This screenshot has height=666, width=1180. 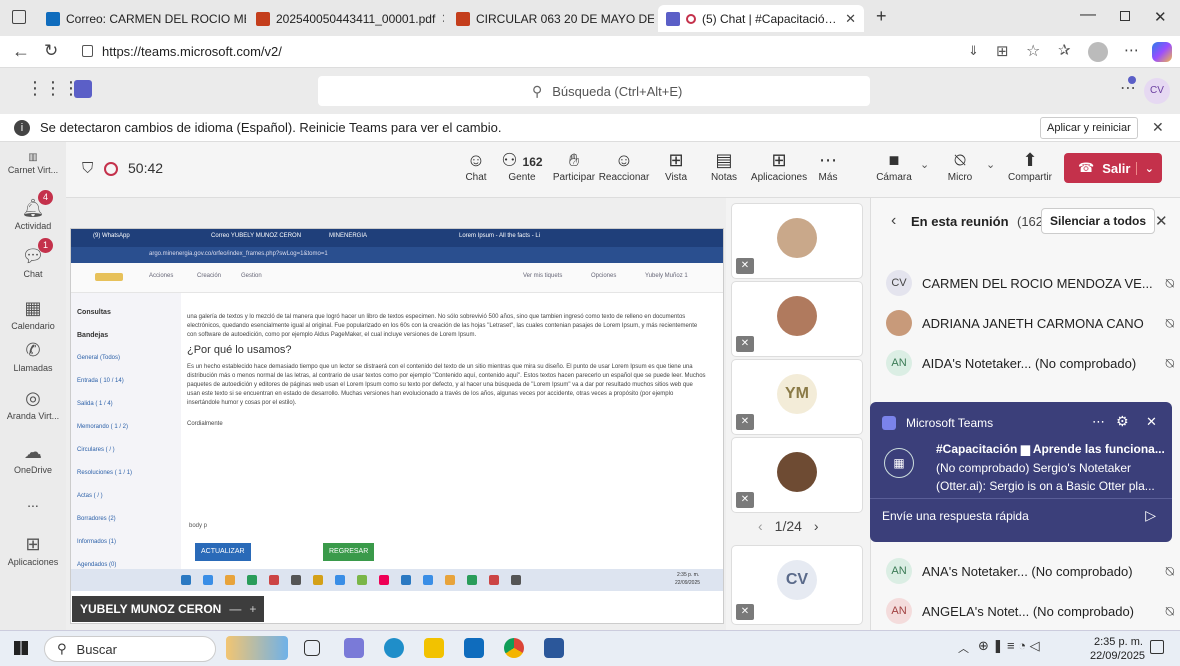 I want to click on minimize-icon: —, so click(x=1088, y=15).